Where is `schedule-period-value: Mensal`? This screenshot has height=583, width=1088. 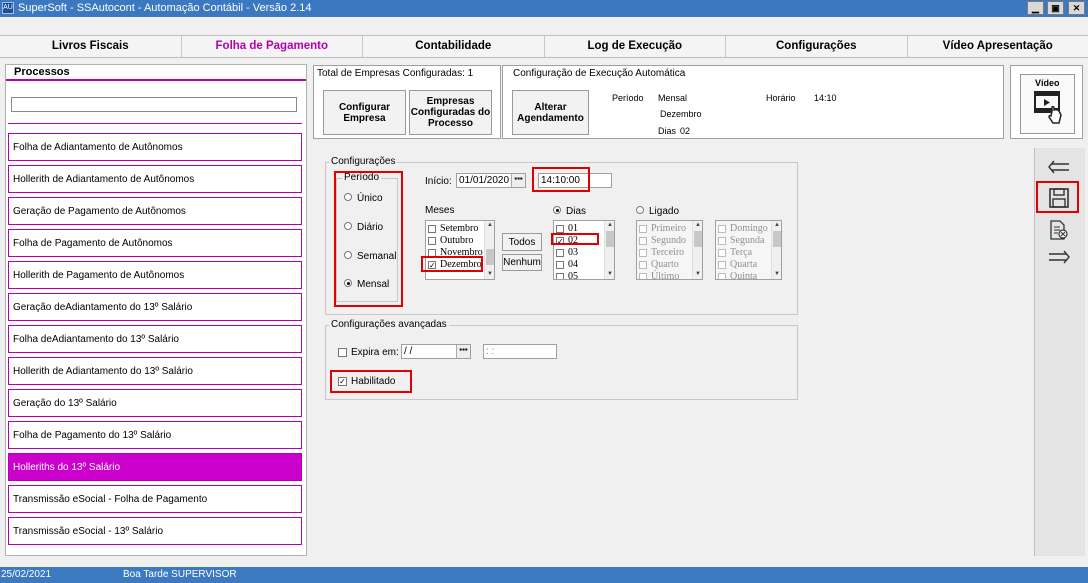 schedule-period-value: Mensal is located at coordinates (673, 98).